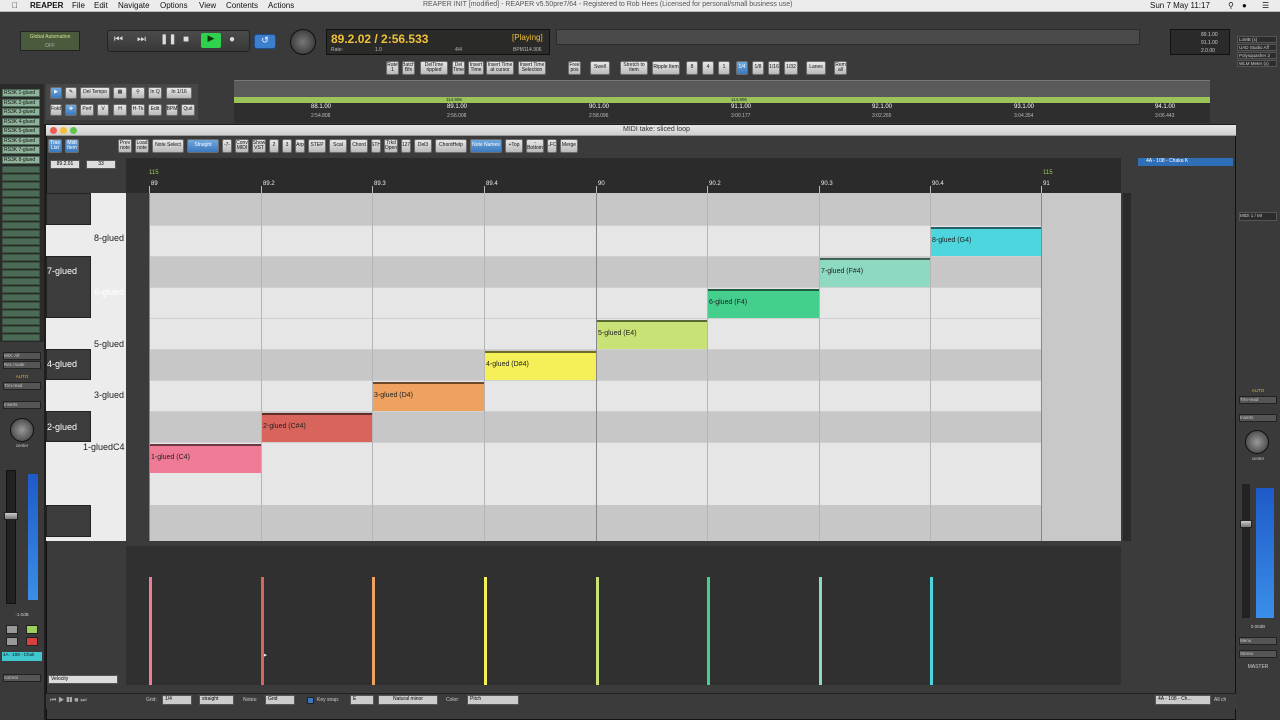  I want to click on track-name-label: 4A - 108 - Chak, so click(22, 656).